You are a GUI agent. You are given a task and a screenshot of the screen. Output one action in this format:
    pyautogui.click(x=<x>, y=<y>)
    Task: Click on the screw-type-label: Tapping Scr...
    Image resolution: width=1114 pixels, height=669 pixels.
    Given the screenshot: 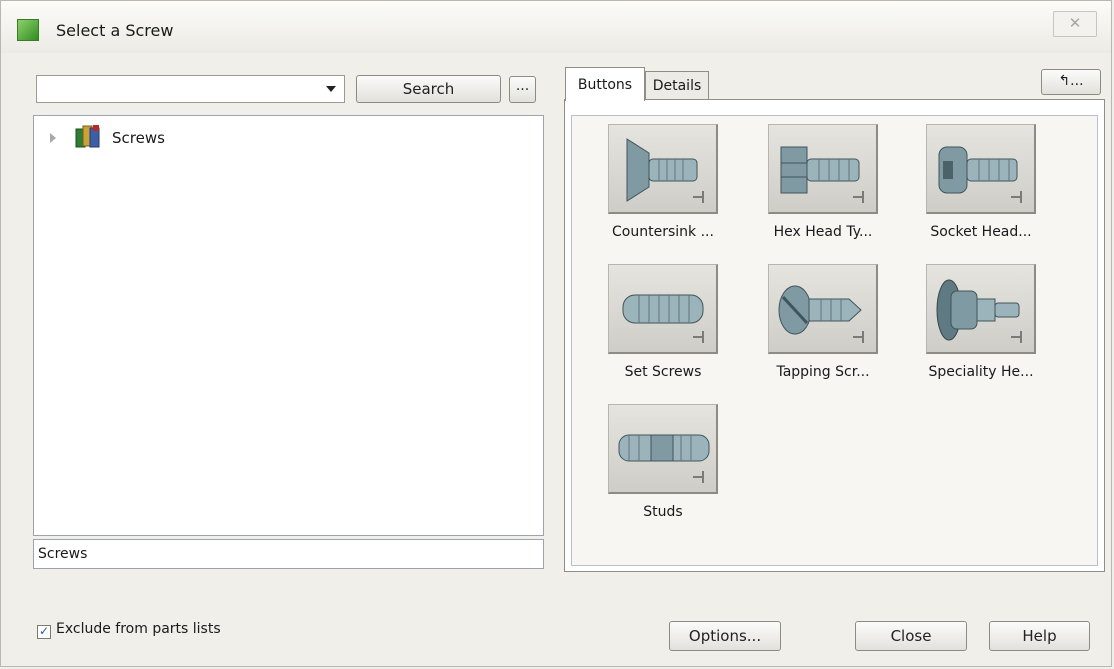 What is the action you would take?
    pyautogui.click(x=823, y=372)
    